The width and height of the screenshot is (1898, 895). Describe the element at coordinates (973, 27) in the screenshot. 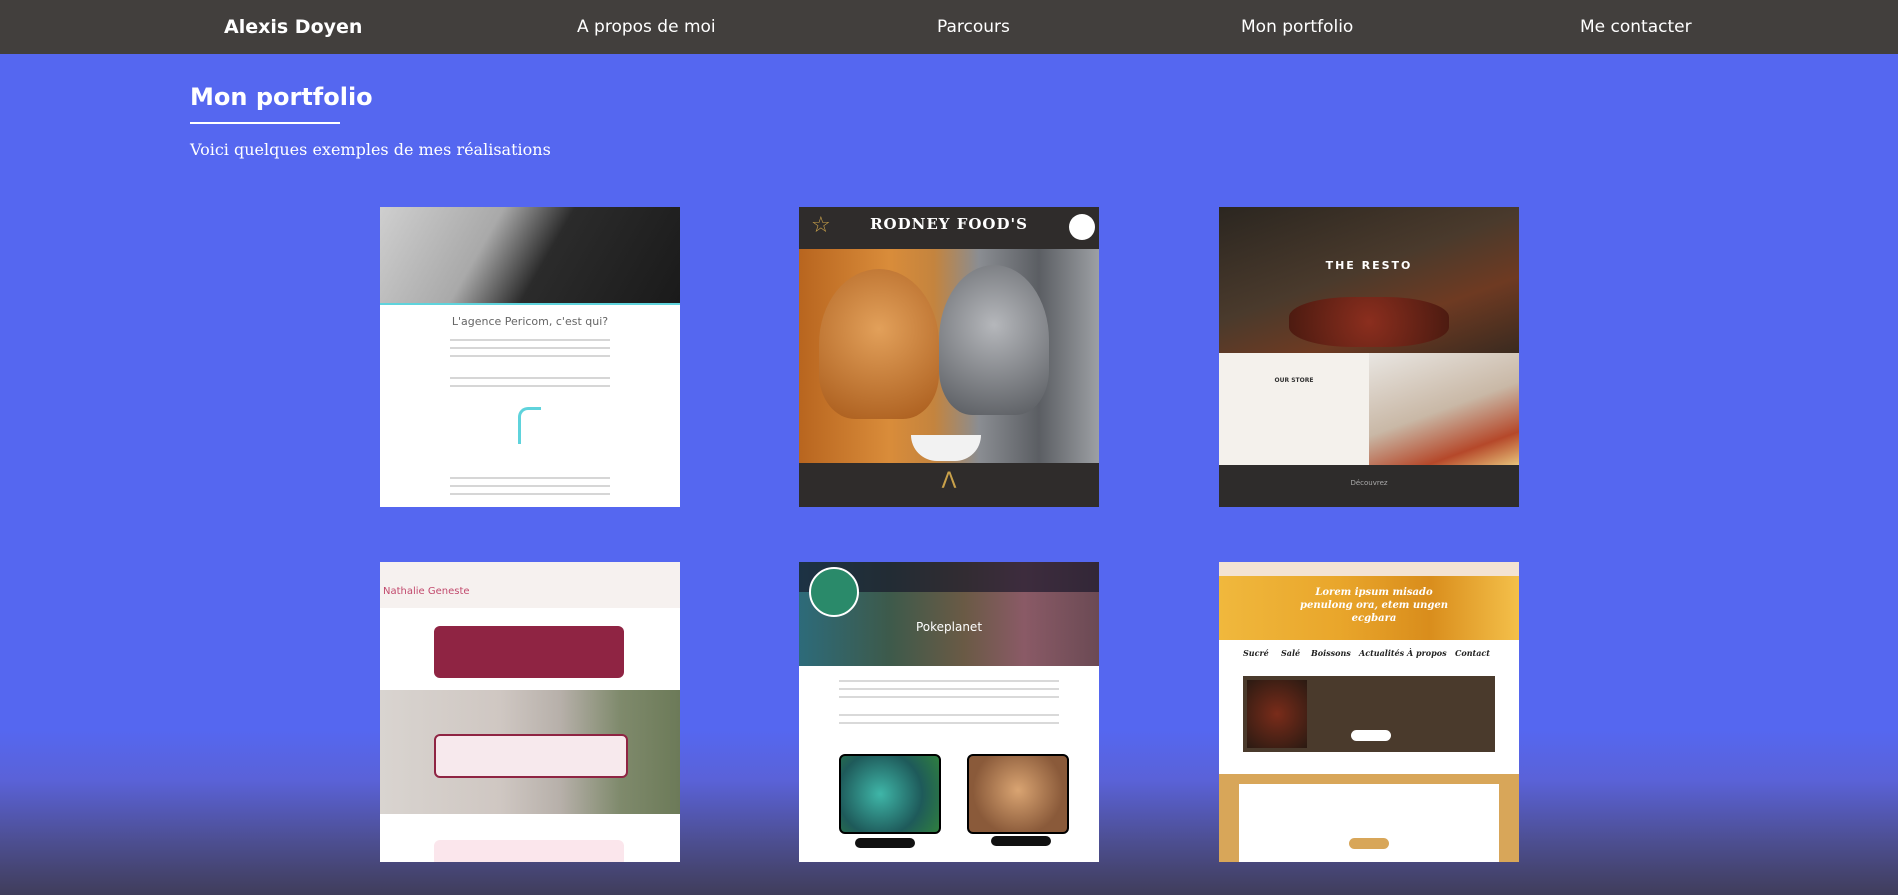

I see `nav-link-parcours: Parcours` at that location.